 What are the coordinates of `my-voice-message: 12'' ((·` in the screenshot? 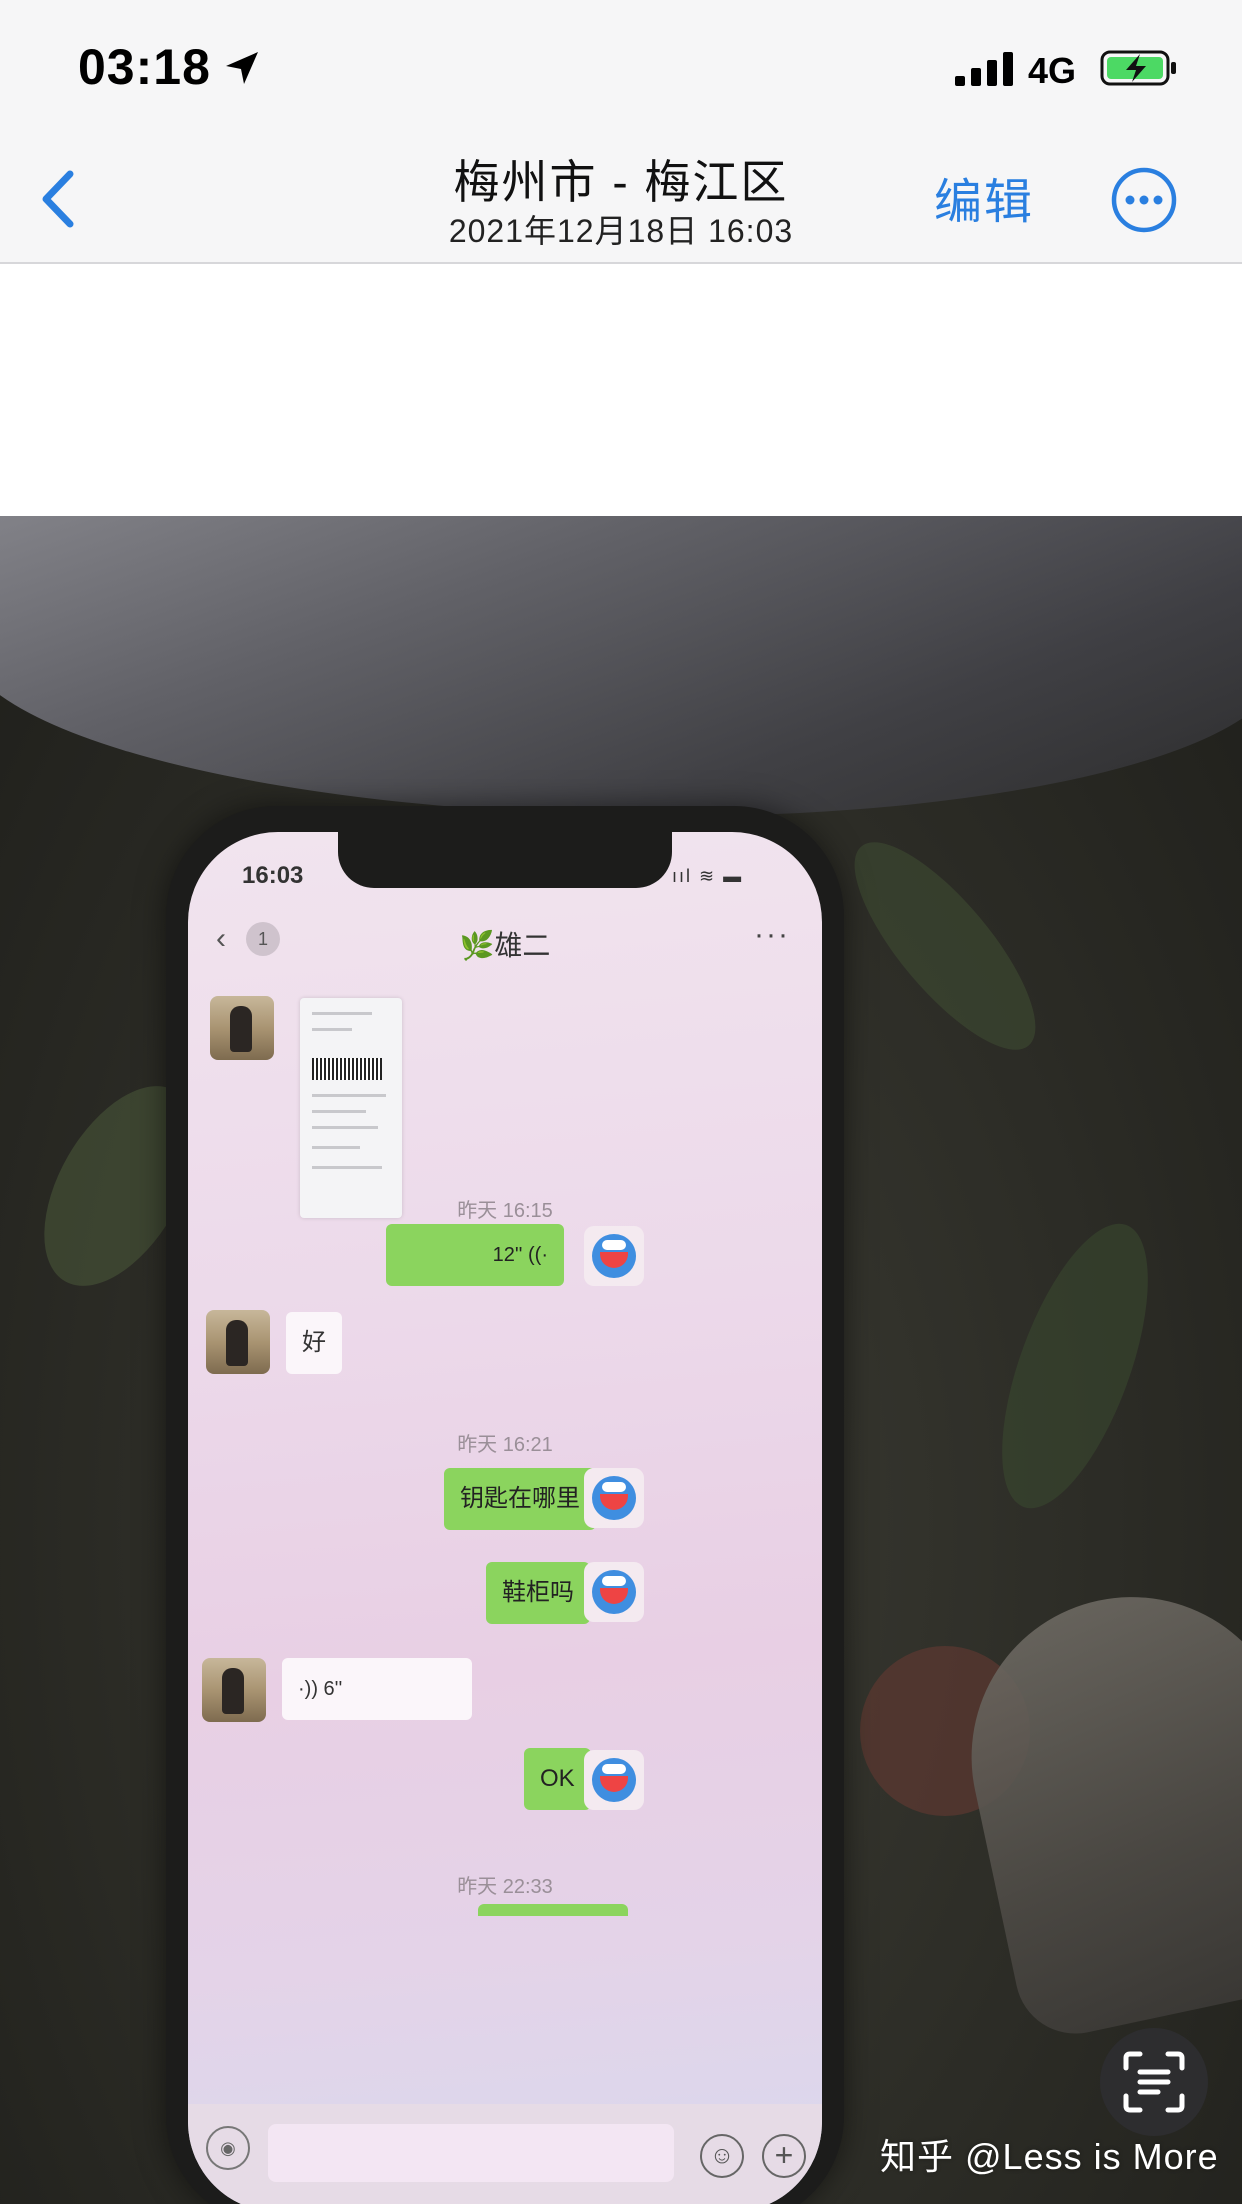 It's located at (475, 1255).